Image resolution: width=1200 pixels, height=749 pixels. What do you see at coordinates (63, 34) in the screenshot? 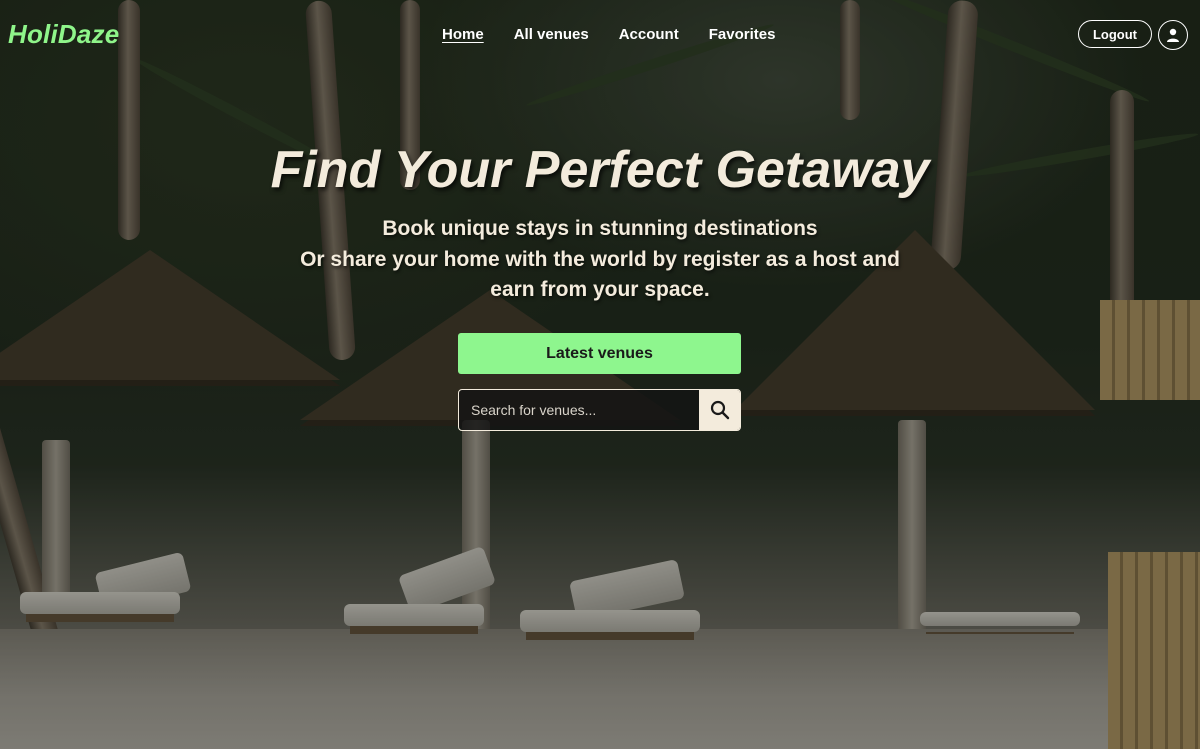
I see `brand-logo: HoliDaze` at bounding box center [63, 34].